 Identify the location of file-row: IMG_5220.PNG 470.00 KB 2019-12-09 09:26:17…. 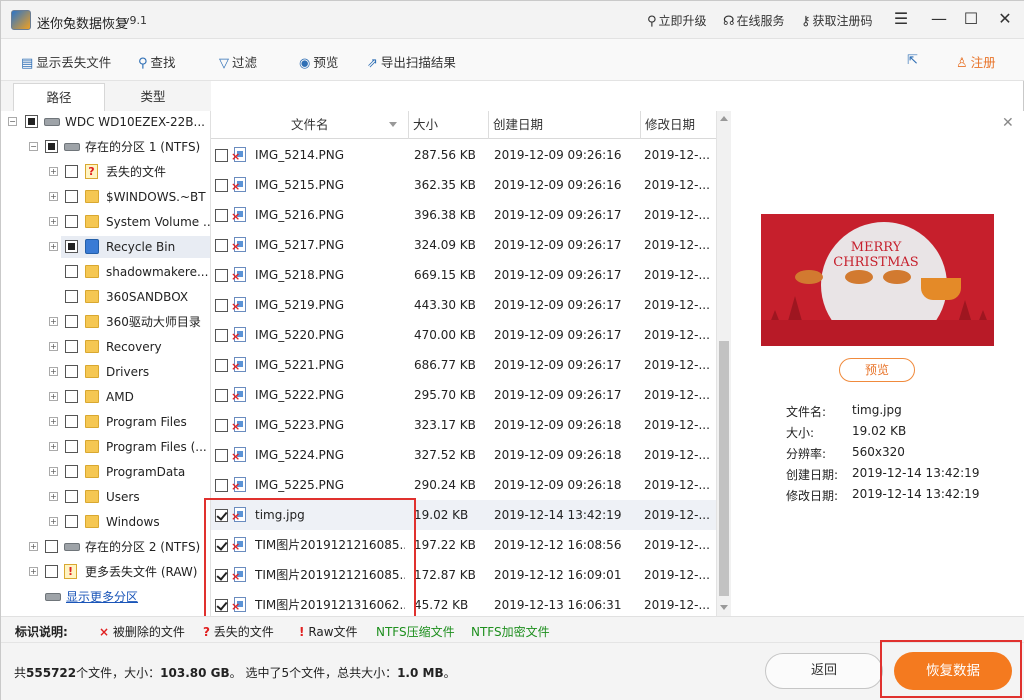
(463, 335).